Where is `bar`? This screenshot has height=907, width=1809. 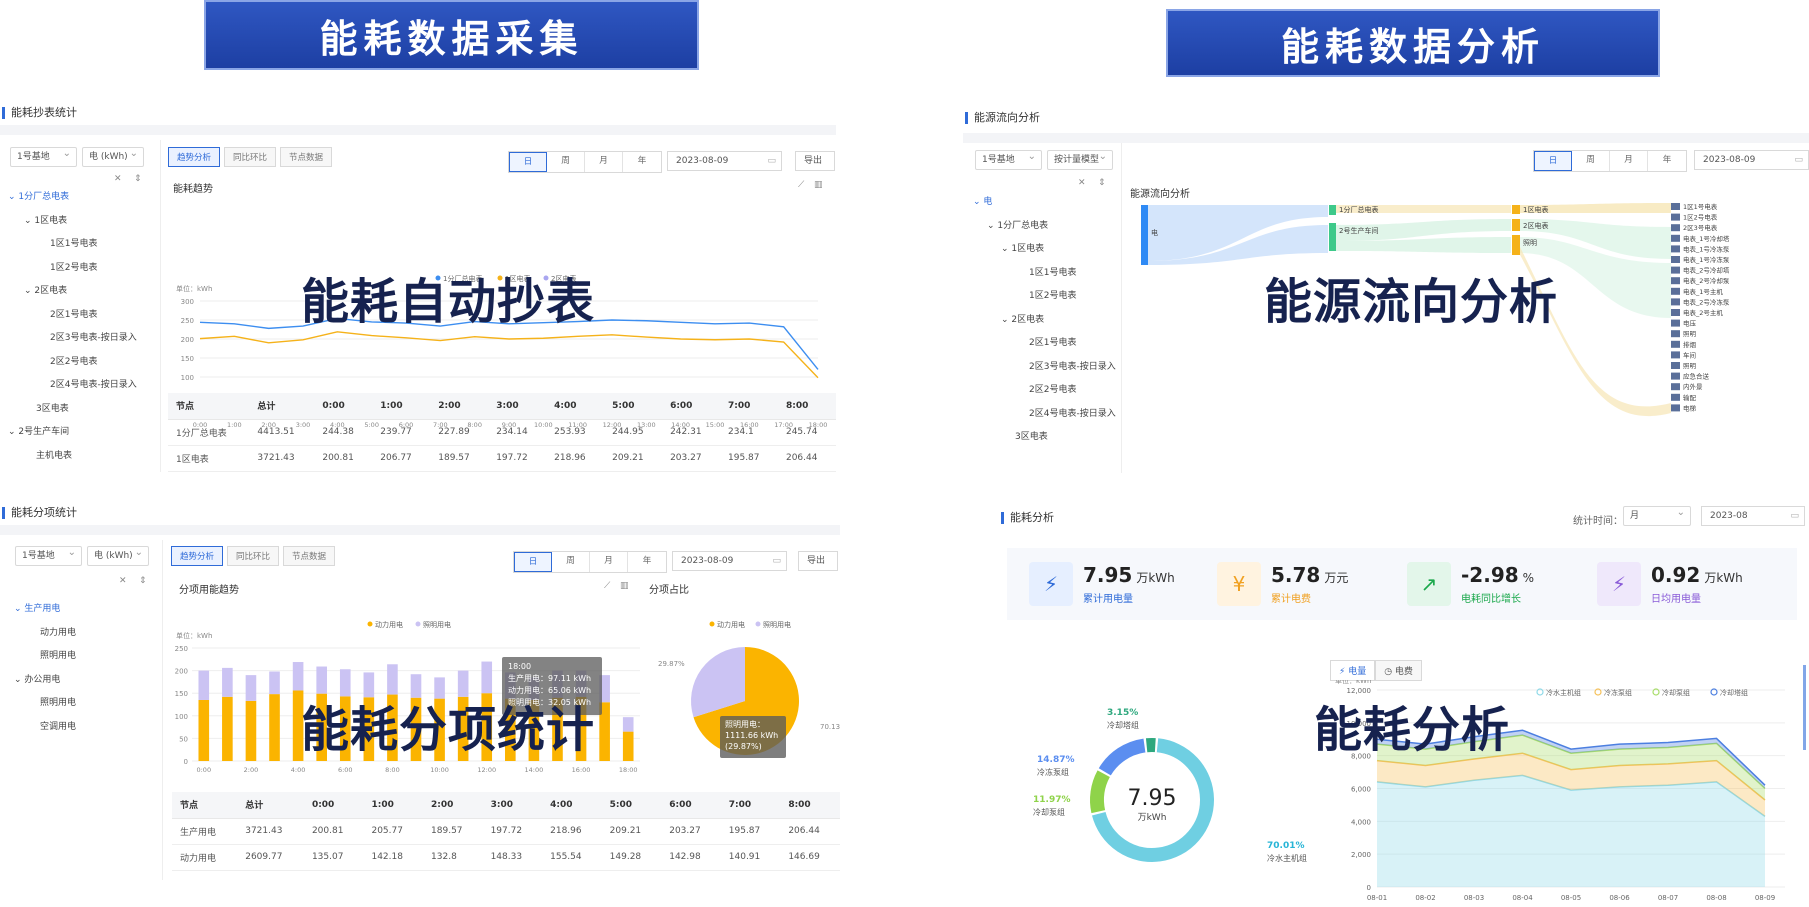
bar is located at coordinates (274, 683).